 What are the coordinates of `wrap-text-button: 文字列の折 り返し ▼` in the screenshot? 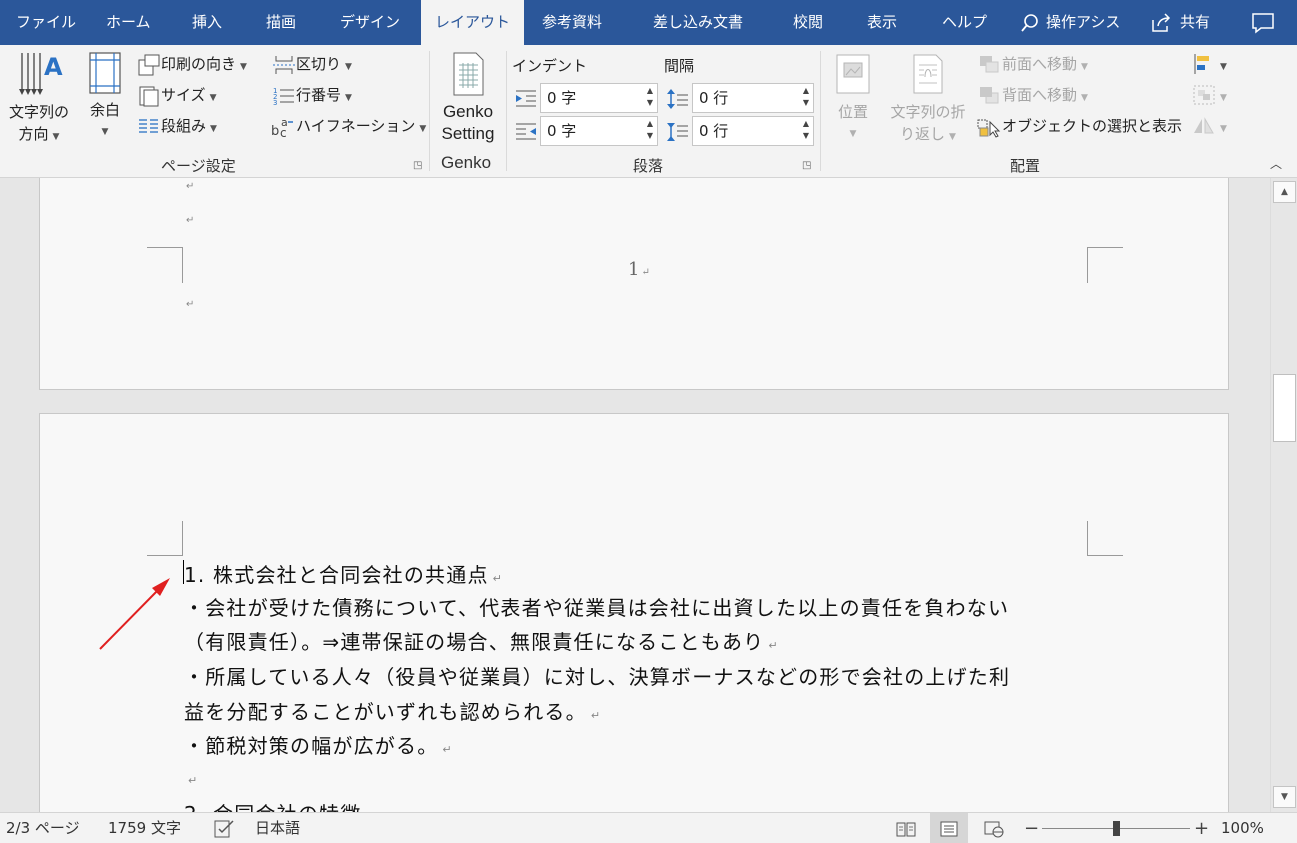 It's located at (928, 100).